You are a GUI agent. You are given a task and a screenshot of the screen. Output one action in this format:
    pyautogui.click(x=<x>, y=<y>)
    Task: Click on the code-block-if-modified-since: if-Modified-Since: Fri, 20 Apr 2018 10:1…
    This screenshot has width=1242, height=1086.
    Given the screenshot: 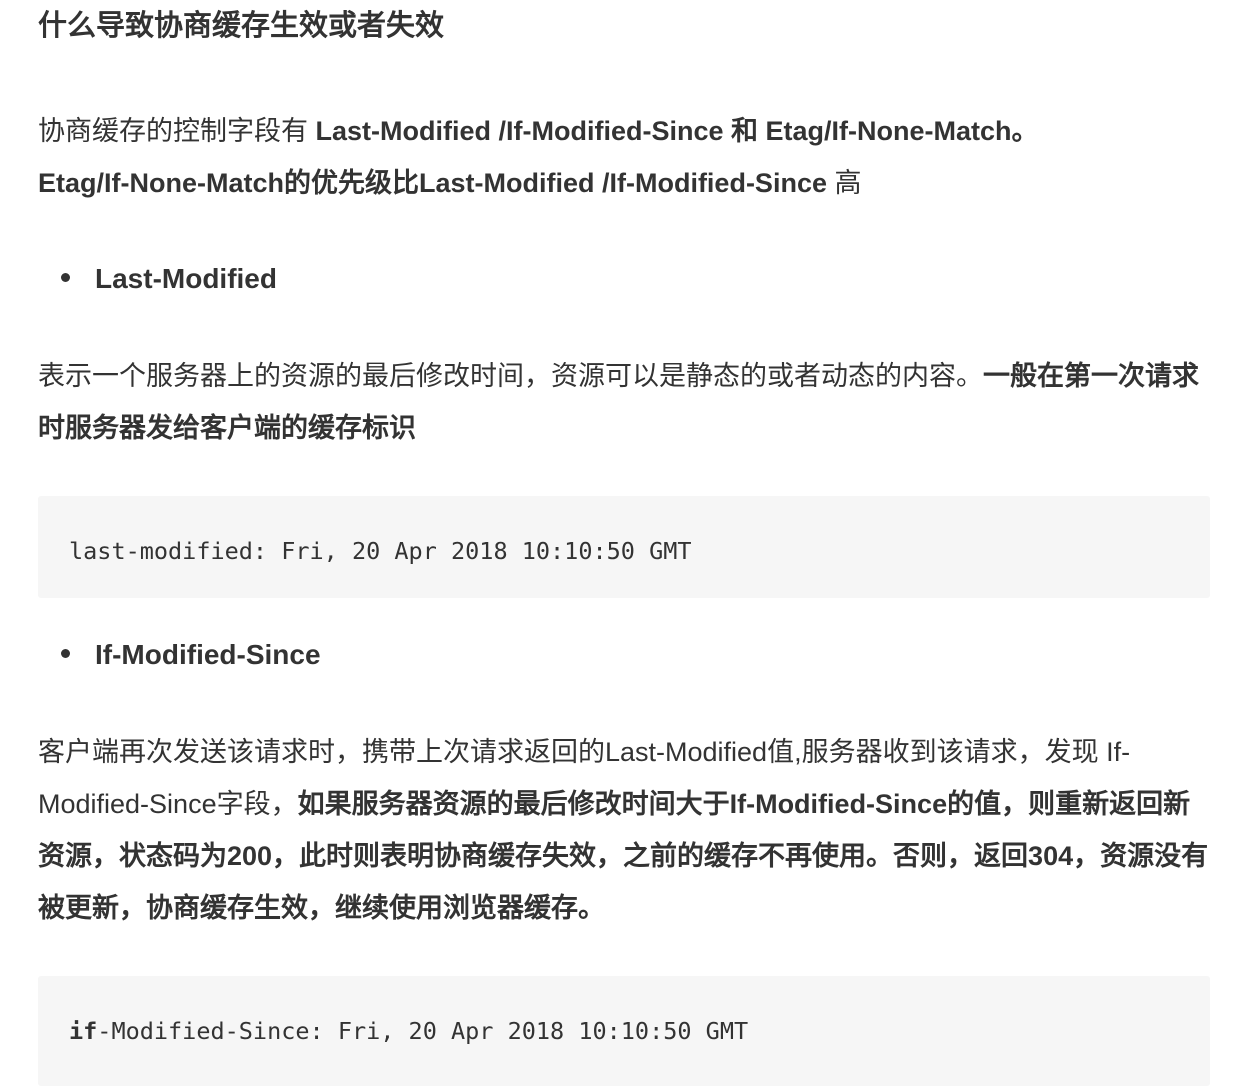 What is the action you would take?
    pyautogui.click(x=624, y=1031)
    